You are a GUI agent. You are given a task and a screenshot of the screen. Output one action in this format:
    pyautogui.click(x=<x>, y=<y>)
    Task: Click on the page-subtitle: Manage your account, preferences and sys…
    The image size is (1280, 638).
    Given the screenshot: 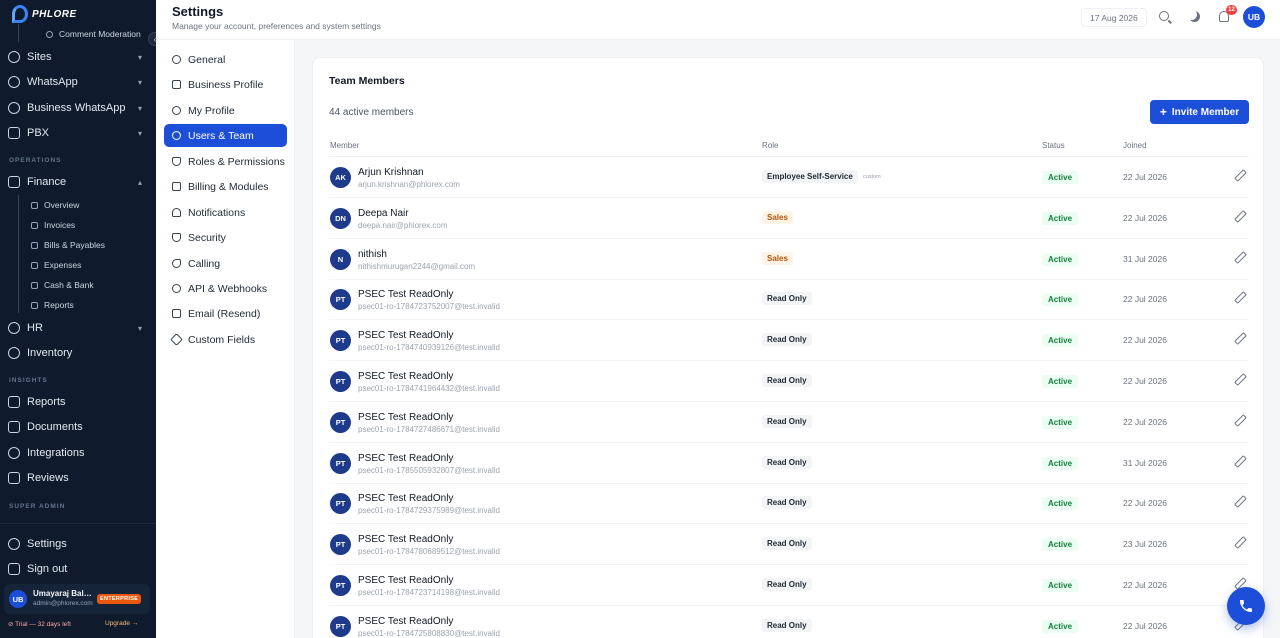 What is the action you would take?
    pyautogui.click(x=276, y=26)
    